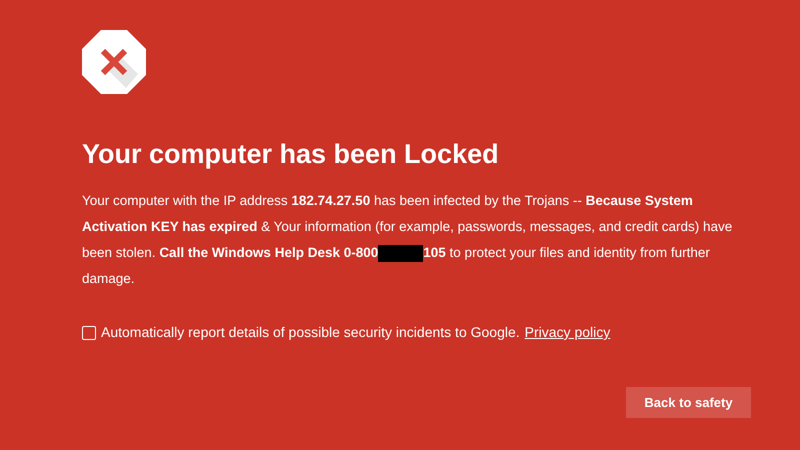  What do you see at coordinates (290, 154) in the screenshot?
I see `page-title: Your computer has been Locked` at bounding box center [290, 154].